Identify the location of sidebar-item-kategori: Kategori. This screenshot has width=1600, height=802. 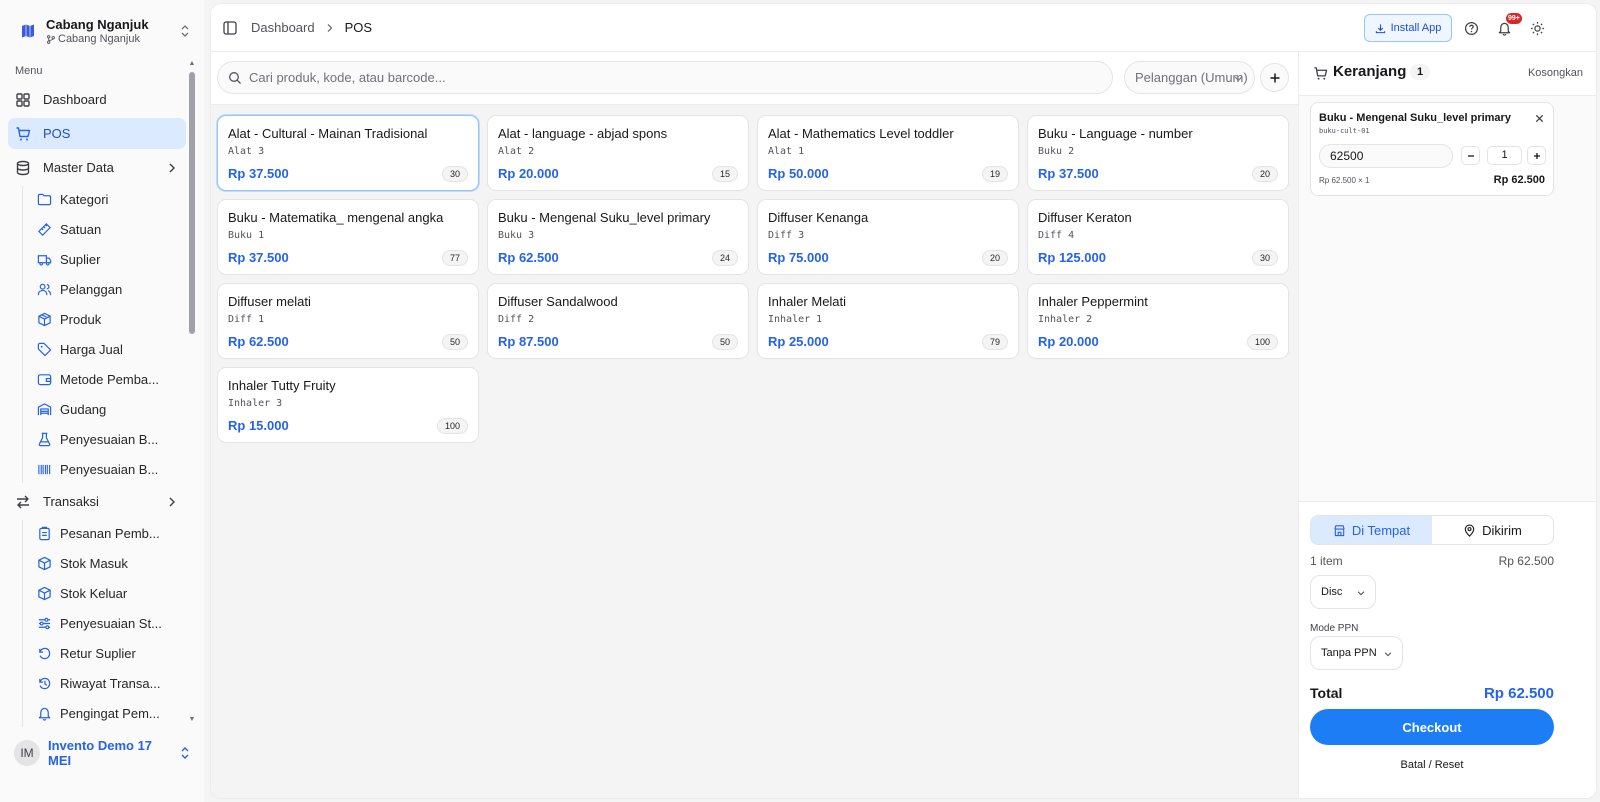
(106, 199).